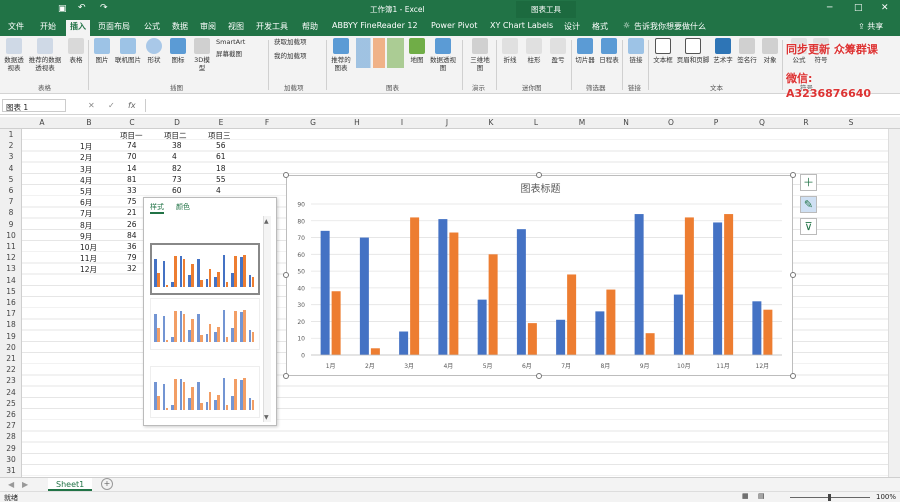 The width and height of the screenshot is (900, 503). What do you see at coordinates (91, 105) in the screenshot?
I see `cancel-icon: ✕` at bounding box center [91, 105].